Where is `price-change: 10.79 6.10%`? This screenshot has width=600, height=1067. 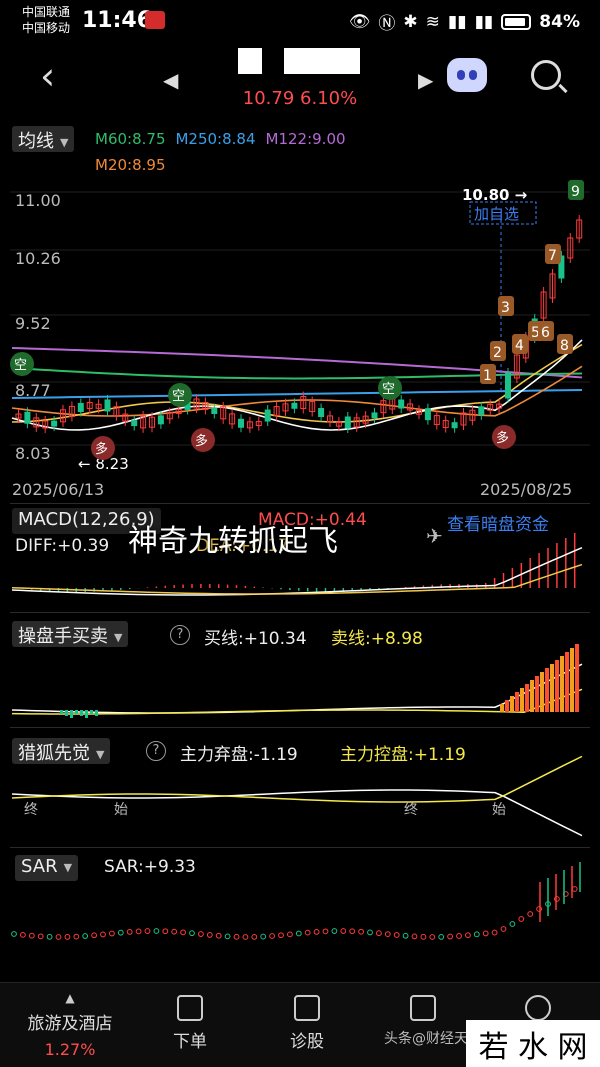
price-change: 10.79 6.10% is located at coordinates (300, 98).